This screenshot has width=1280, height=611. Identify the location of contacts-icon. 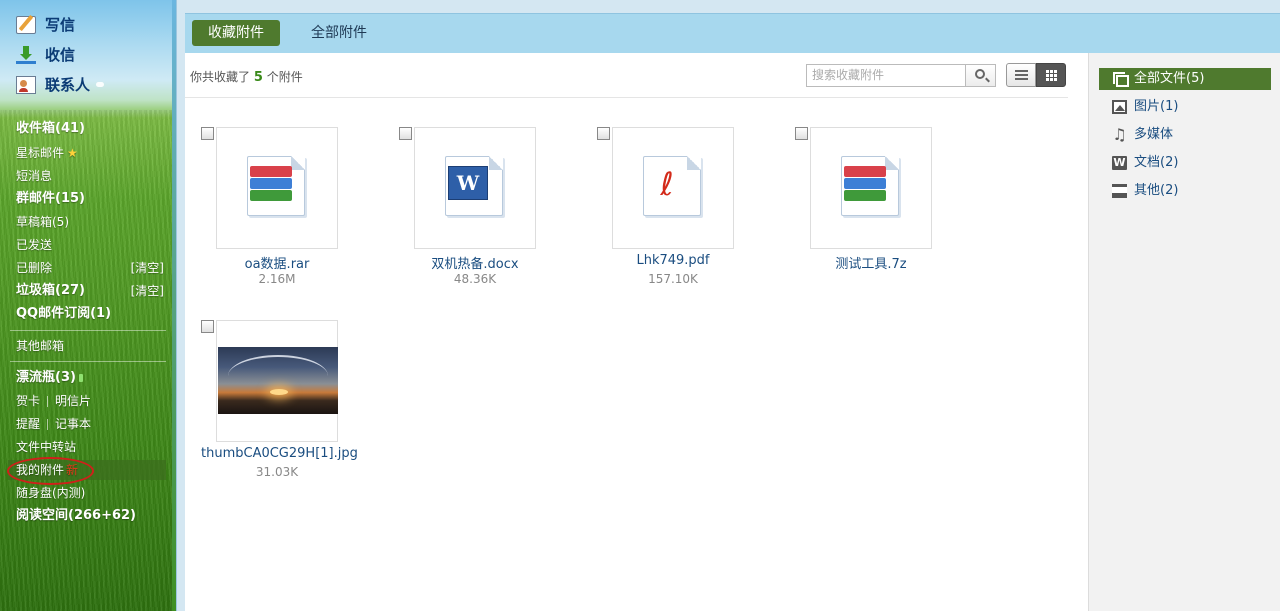
(26, 84).